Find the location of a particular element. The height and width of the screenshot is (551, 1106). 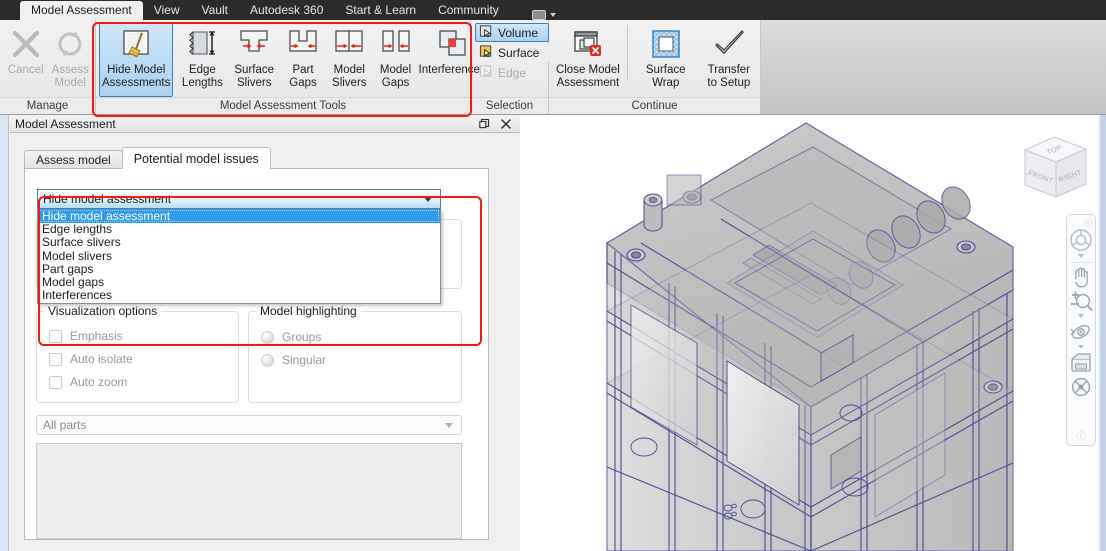

transfer-to-setup-button: Transfer to Setup is located at coordinates (729, 59).